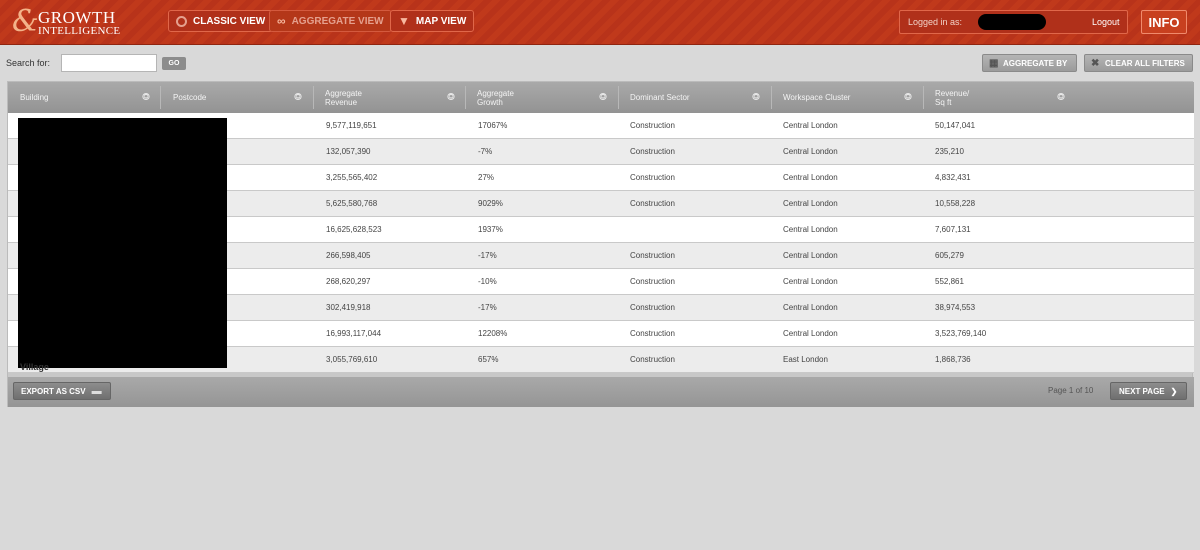 Image resolution: width=1200 pixels, height=550 pixels. What do you see at coordinates (348, 307) in the screenshot?
I see `cell-revenue: 302,419,918` at bounding box center [348, 307].